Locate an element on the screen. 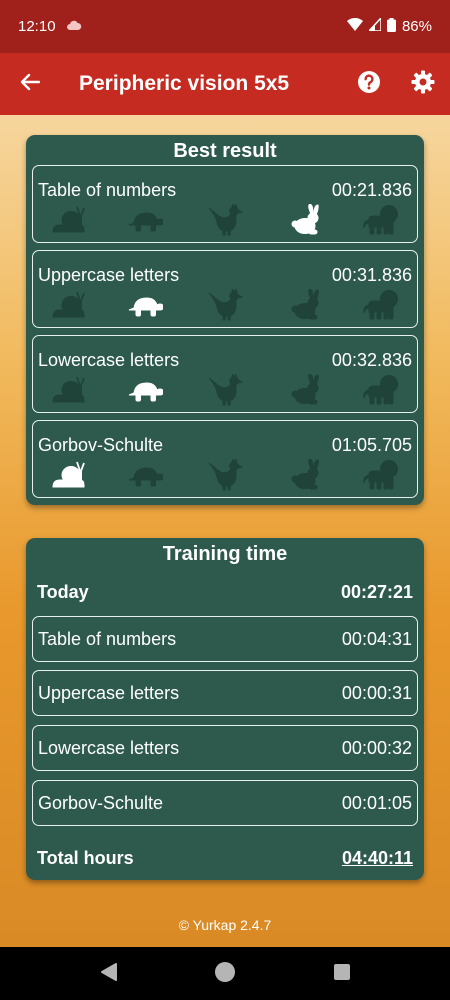  time-label: Lowercase letters is located at coordinates (109, 747).